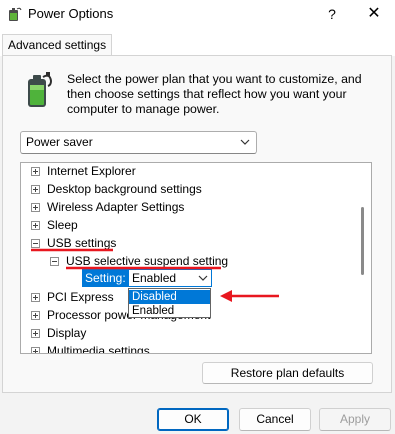 The height and width of the screenshot is (434, 395). What do you see at coordinates (374, 14) in the screenshot?
I see `close-button: ✕` at bounding box center [374, 14].